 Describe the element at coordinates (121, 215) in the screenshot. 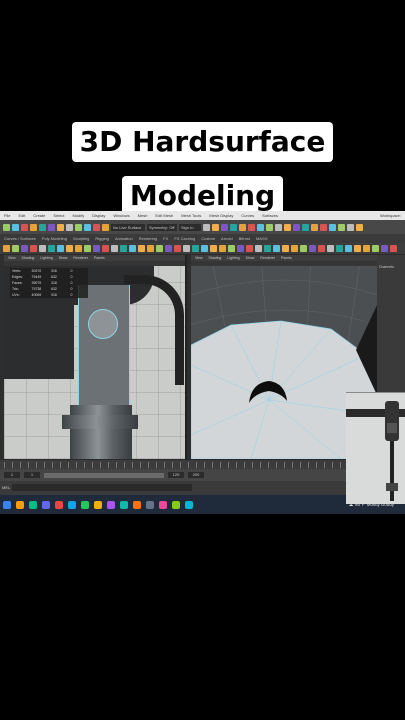

I see `menu-windows: Windows` at that location.